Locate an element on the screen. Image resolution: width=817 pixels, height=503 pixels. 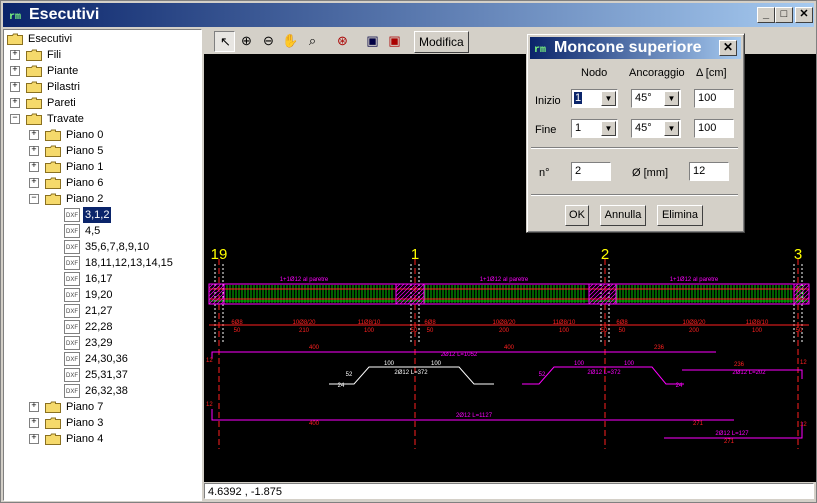
dimension-value: 50 is located at coordinates (622, 331).